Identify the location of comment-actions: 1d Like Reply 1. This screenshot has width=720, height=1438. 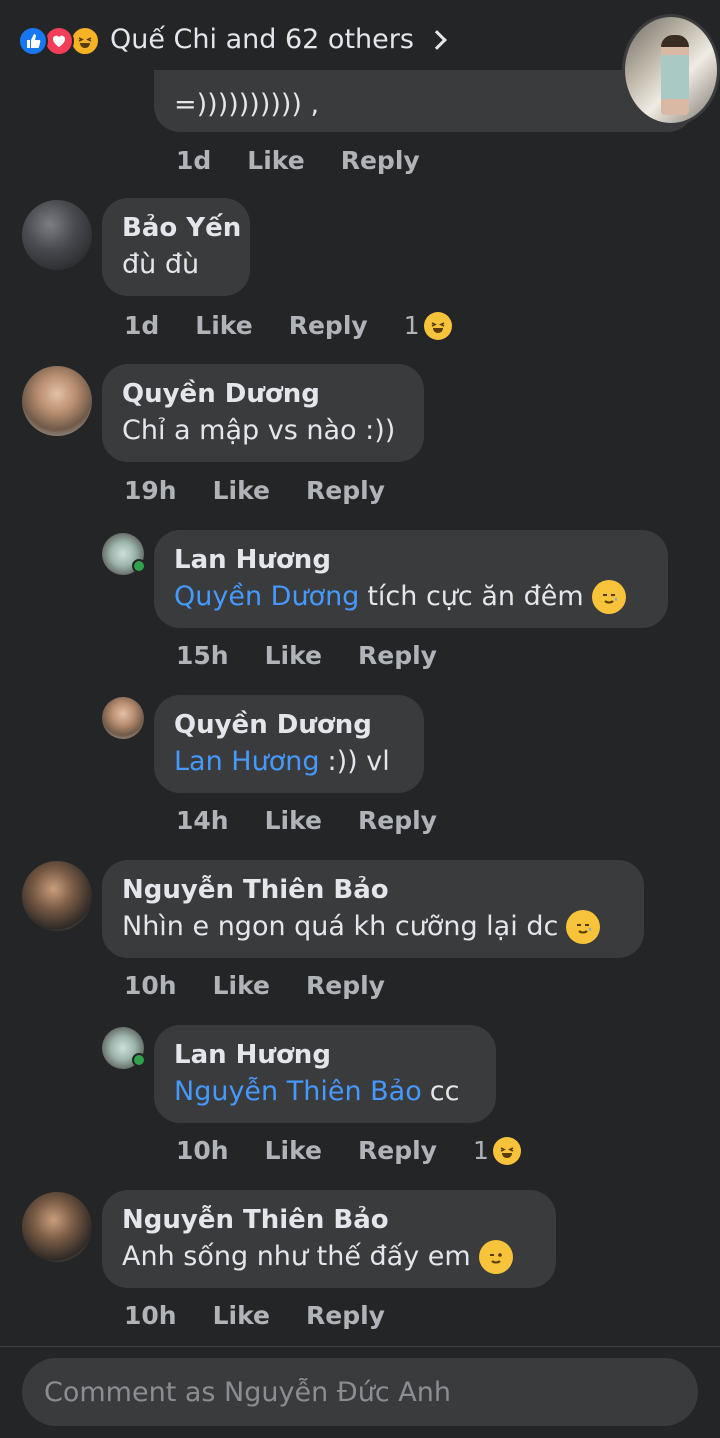
(306, 325).